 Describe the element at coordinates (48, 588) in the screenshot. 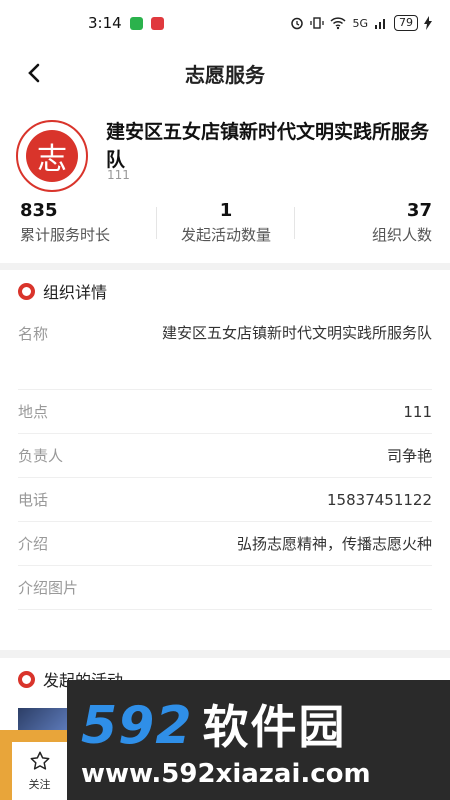

I see `detail-key: 介绍图片` at that location.